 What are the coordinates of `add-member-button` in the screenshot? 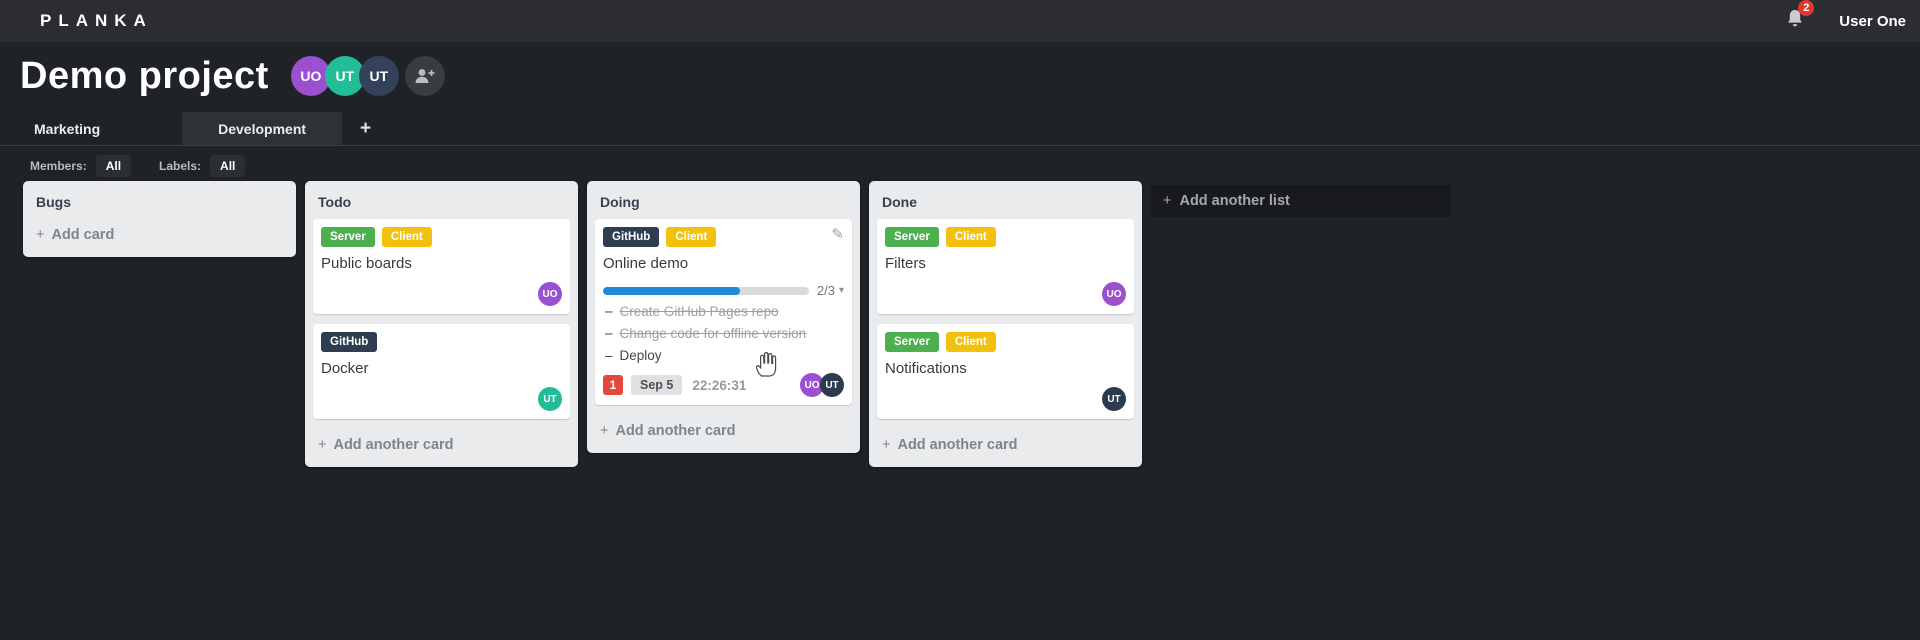 It's located at (424, 76).